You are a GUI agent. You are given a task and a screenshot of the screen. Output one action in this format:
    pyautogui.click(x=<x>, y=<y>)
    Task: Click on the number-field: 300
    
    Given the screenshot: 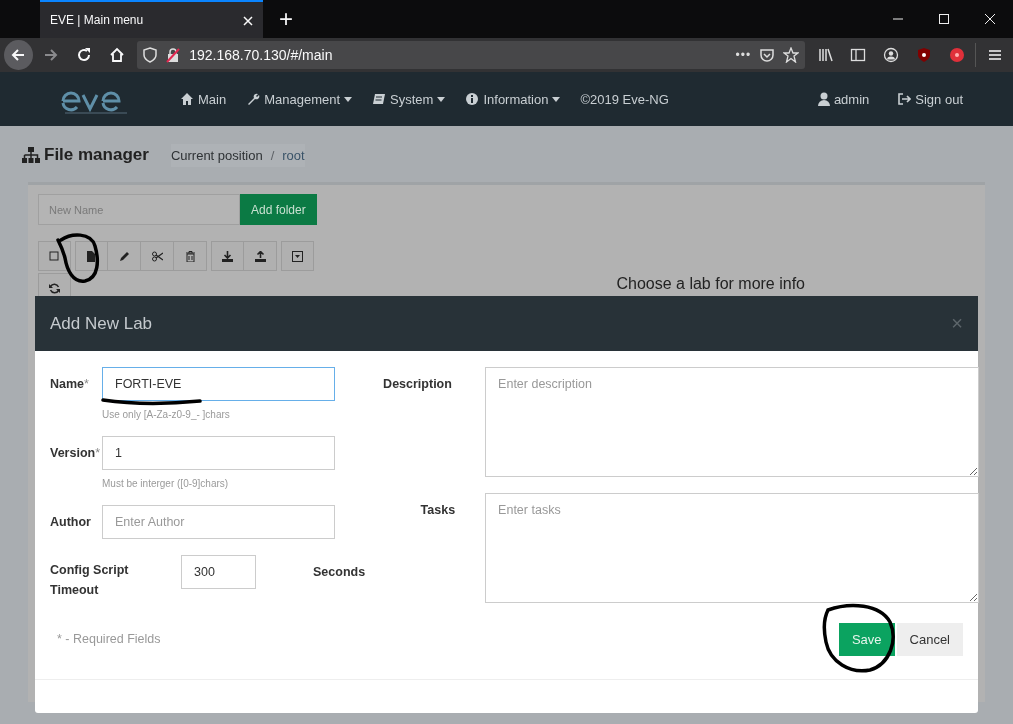 What is the action you would take?
    pyautogui.click(x=218, y=572)
    